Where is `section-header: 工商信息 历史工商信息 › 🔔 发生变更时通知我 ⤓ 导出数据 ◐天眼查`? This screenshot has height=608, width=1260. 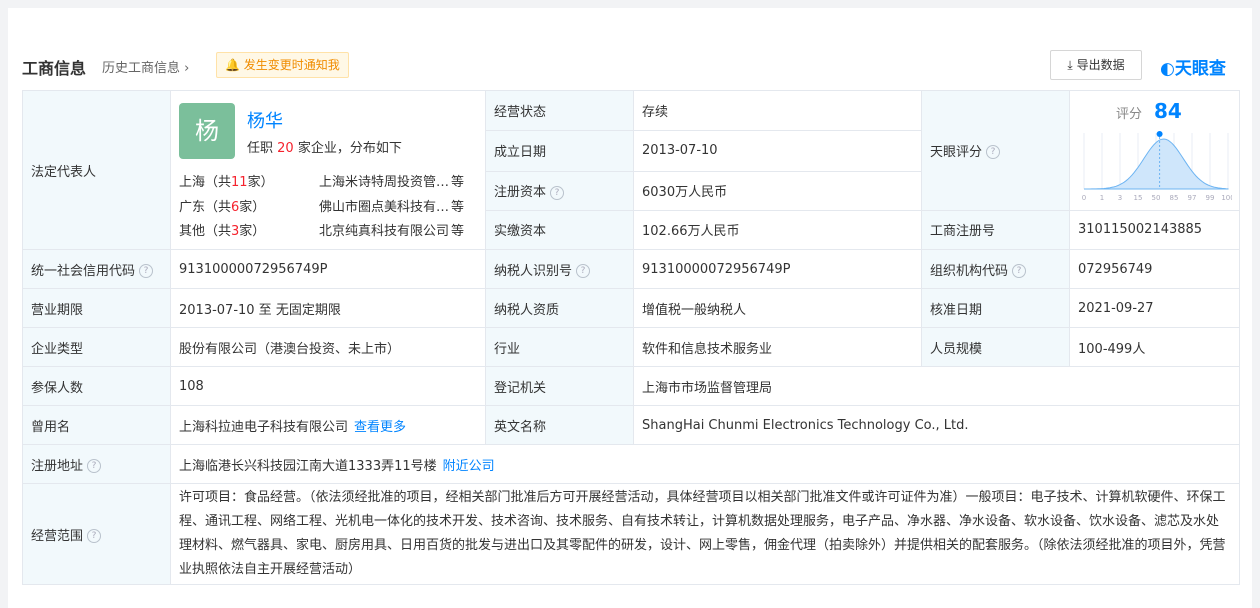 section-header: 工商信息 历史工商信息 › 🔔 发生变更时通知我 ⤓ 导出数据 ◐天眼查 is located at coordinates (630, 65).